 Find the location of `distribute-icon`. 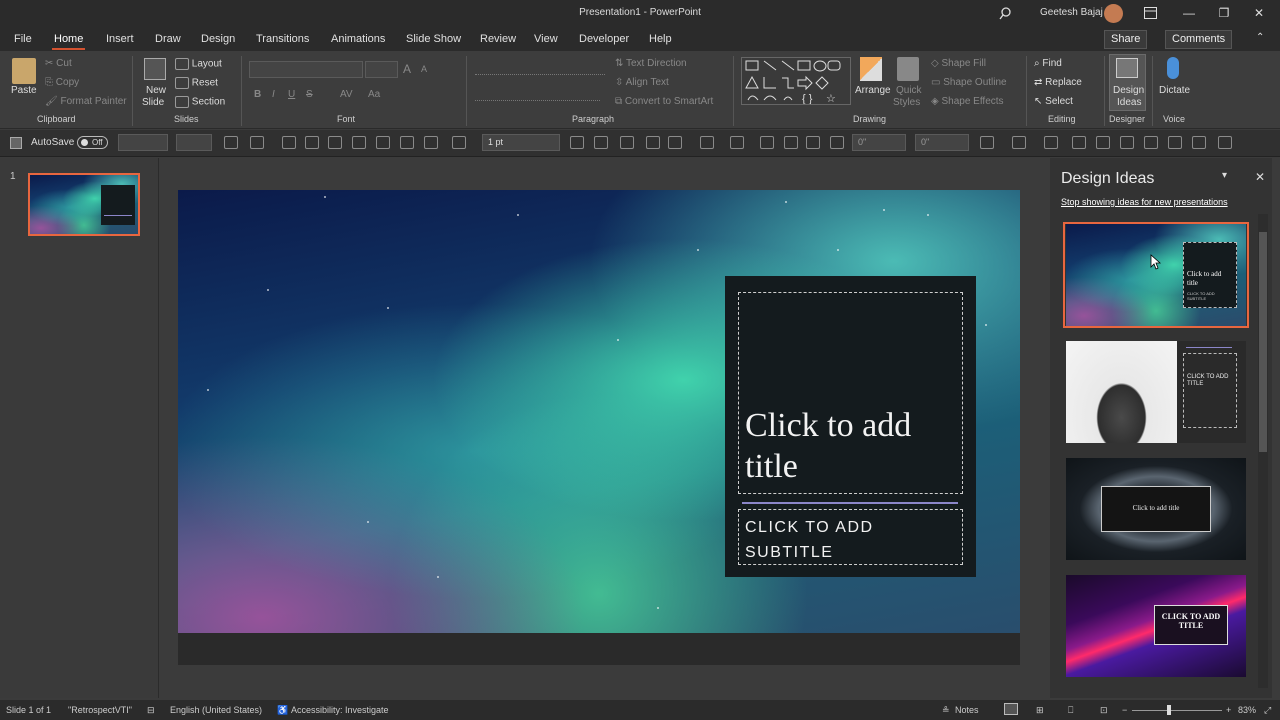

distribute-icon is located at coordinates (289, 142).